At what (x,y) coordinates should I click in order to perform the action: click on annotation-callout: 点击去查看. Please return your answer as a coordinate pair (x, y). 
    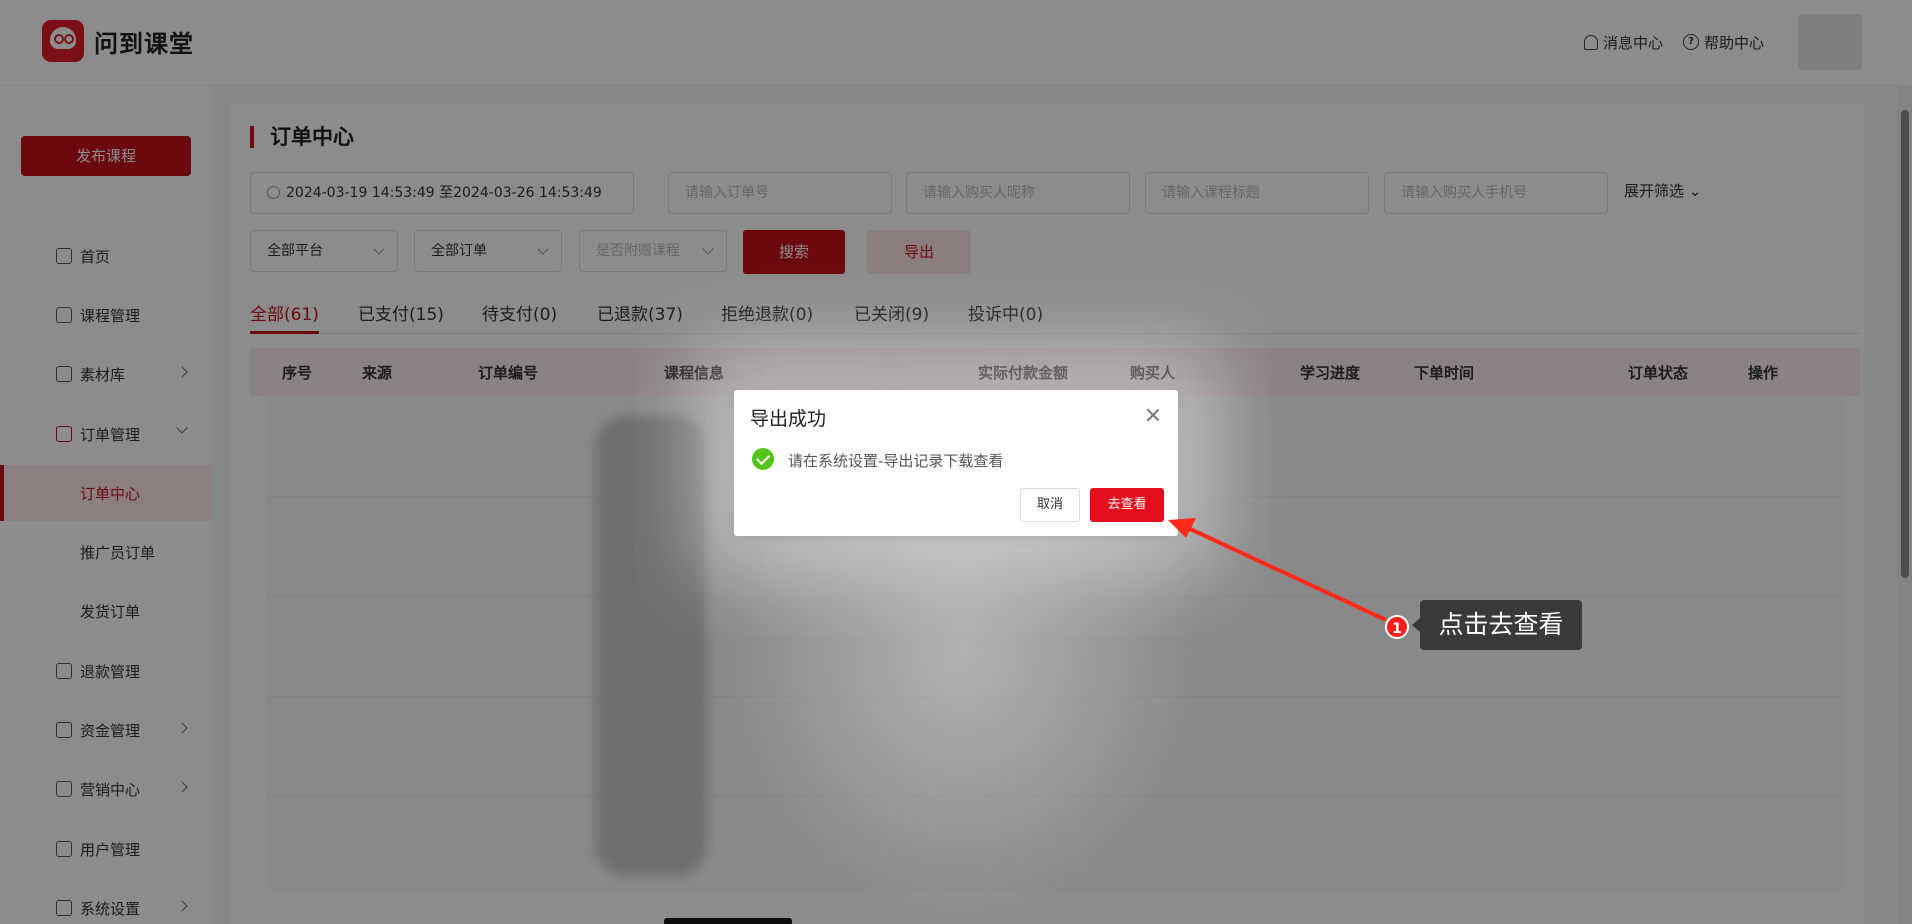
    Looking at the image, I should click on (1497, 625).